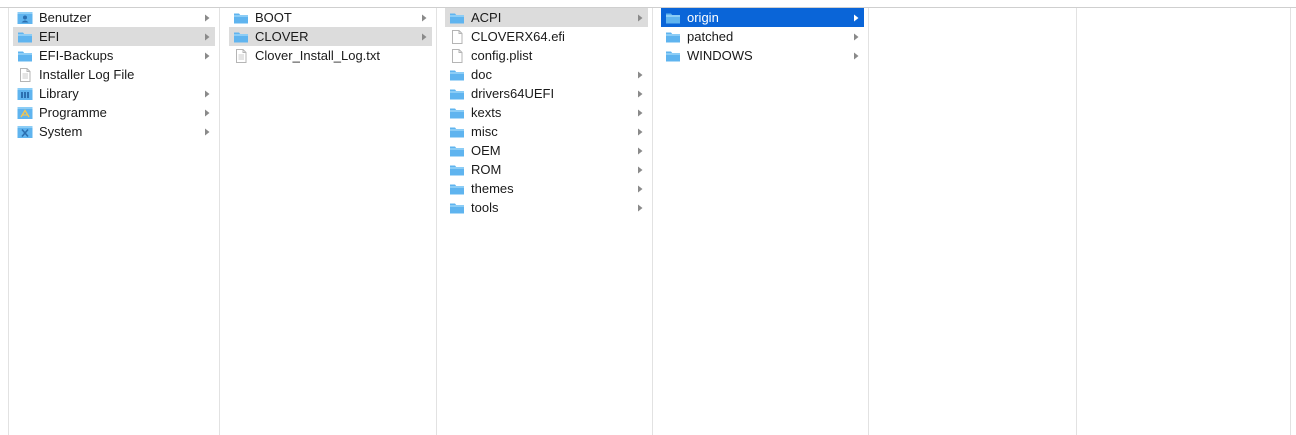  What do you see at coordinates (513, 93) in the screenshot?
I see `item-label: drivers64UEFI` at bounding box center [513, 93].